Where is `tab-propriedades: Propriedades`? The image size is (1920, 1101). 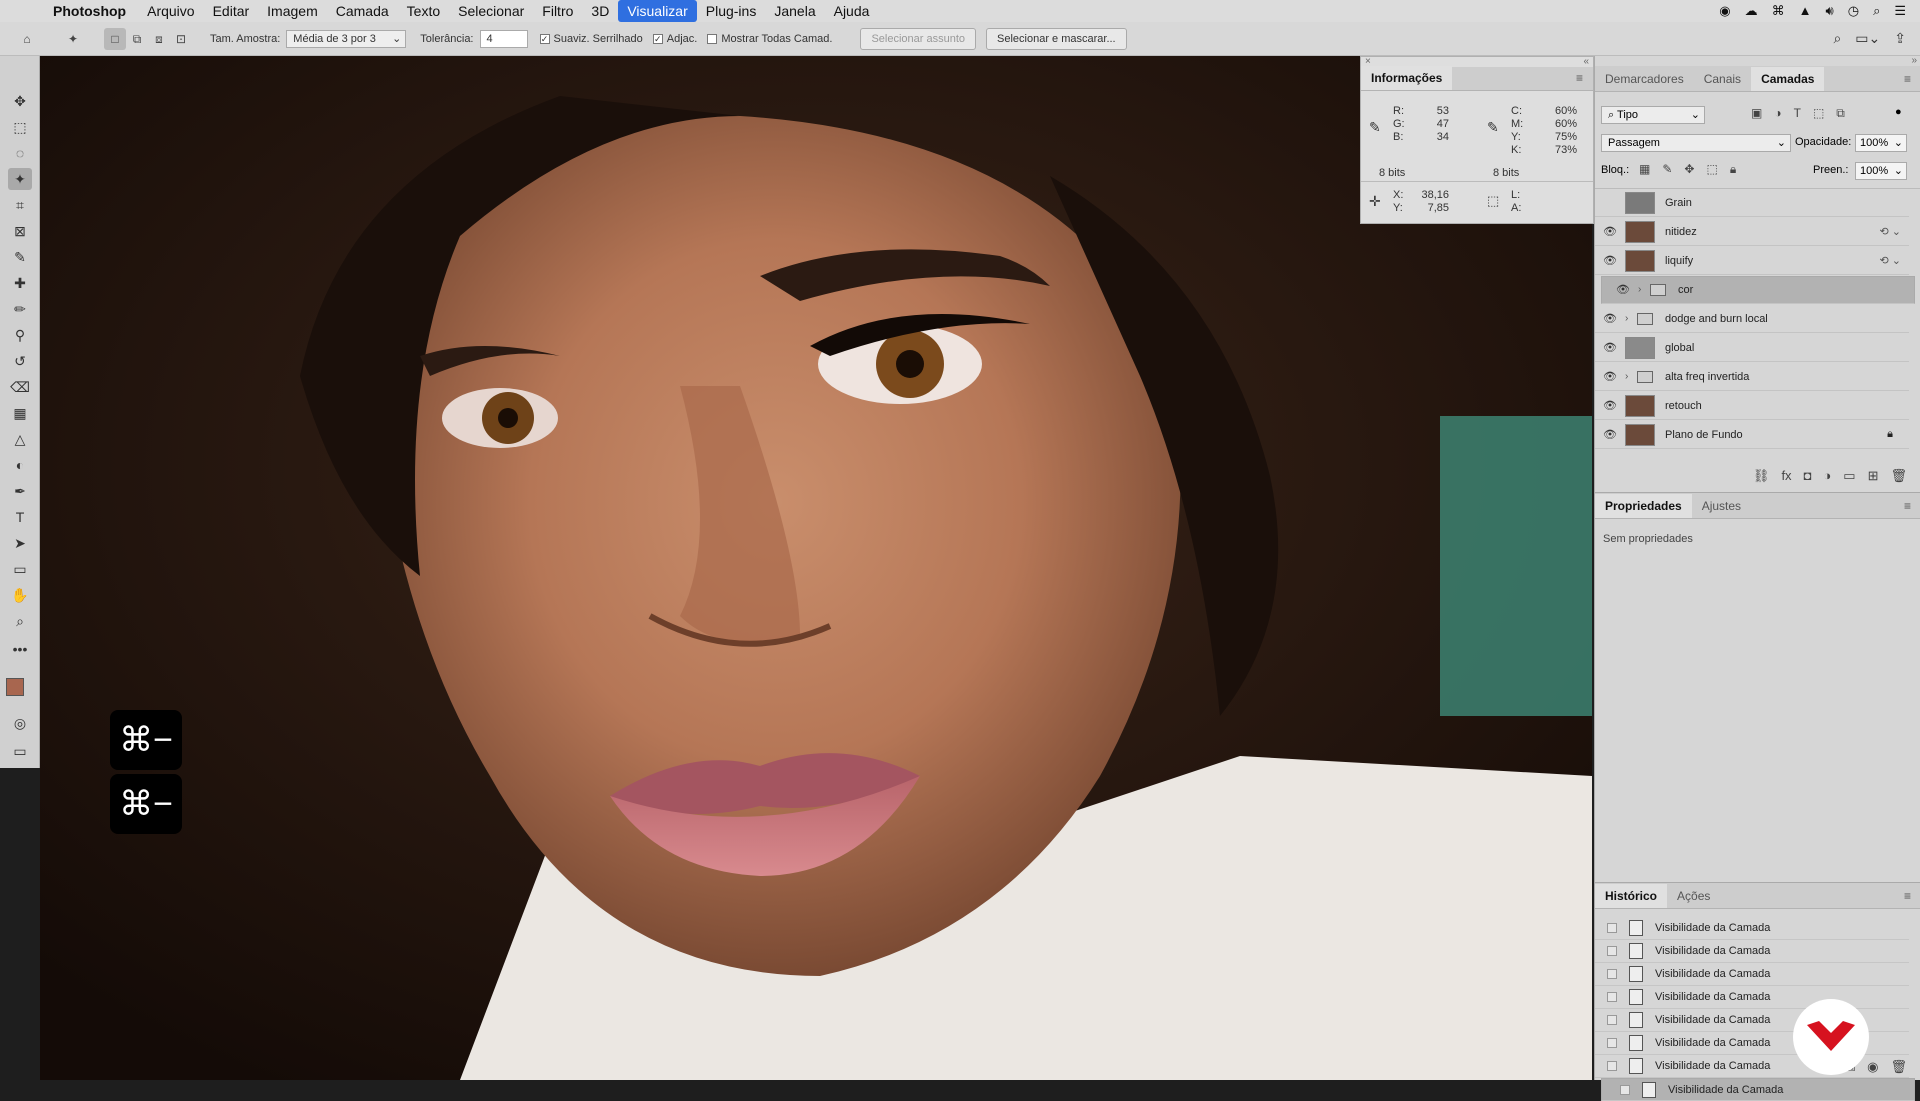 tab-propriedades: Propriedades is located at coordinates (1643, 506).